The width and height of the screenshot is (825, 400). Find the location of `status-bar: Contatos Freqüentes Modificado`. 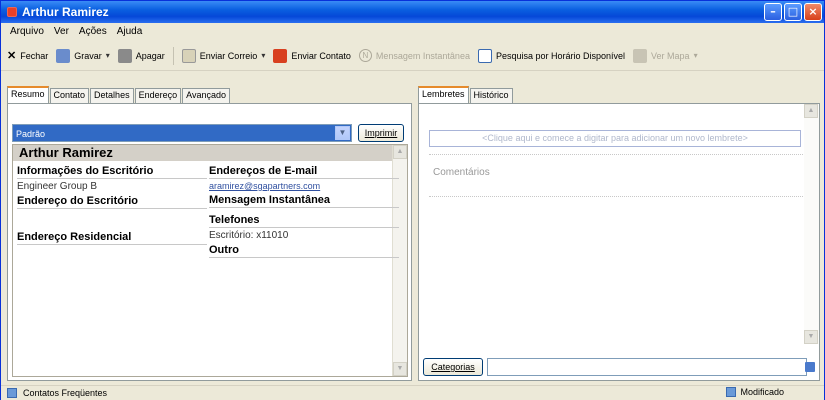

status-bar: Contatos Freqüentes Modificado is located at coordinates (412, 392).